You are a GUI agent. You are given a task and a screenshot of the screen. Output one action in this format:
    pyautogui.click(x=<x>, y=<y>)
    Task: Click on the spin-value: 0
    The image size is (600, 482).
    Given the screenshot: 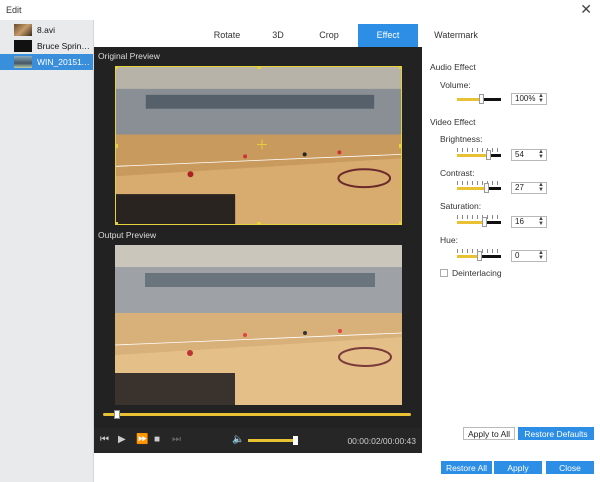 What is the action you would take?
    pyautogui.click(x=517, y=255)
    